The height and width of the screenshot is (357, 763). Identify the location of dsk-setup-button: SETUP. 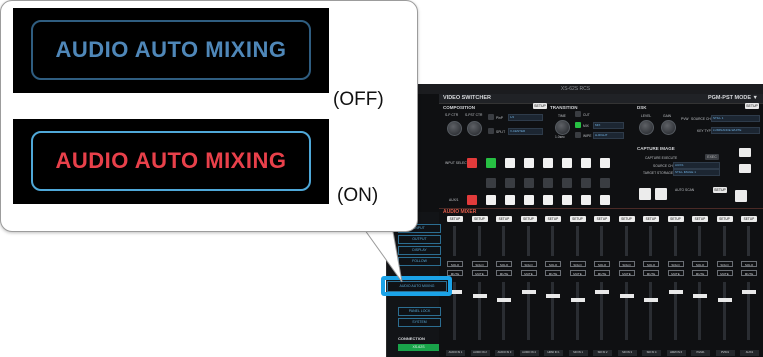
(752, 106).